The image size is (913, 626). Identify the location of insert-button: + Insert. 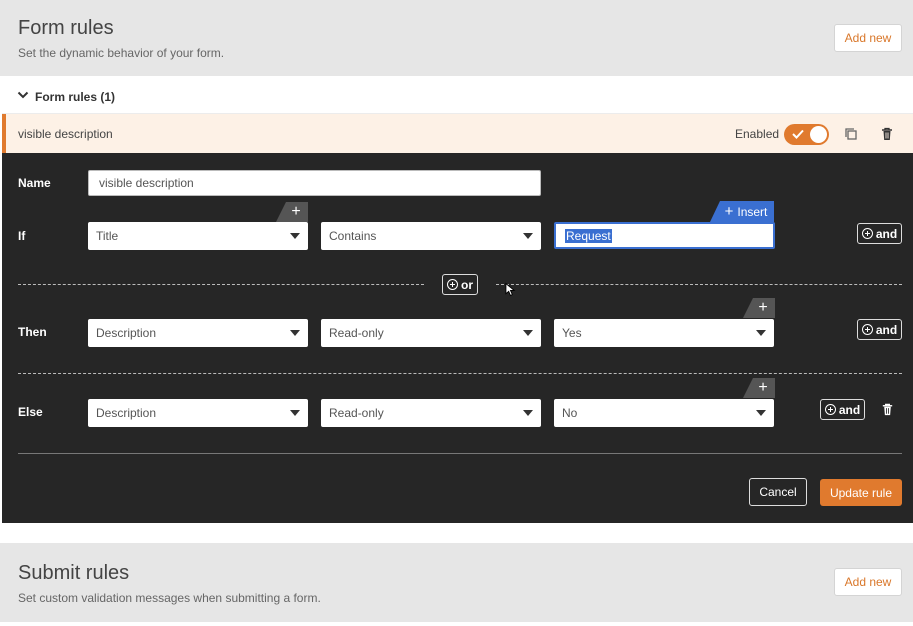
(742, 211).